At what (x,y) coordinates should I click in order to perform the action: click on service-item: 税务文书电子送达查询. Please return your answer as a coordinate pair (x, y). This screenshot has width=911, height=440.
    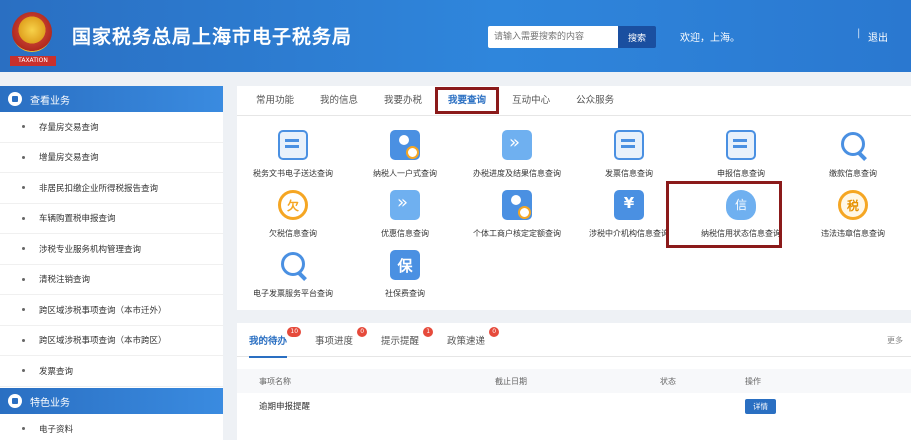
    Looking at the image, I should click on (293, 154).